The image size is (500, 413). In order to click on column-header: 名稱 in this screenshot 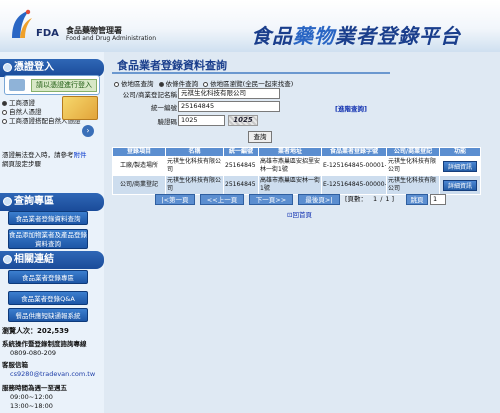, I will do `click(194, 152)`.